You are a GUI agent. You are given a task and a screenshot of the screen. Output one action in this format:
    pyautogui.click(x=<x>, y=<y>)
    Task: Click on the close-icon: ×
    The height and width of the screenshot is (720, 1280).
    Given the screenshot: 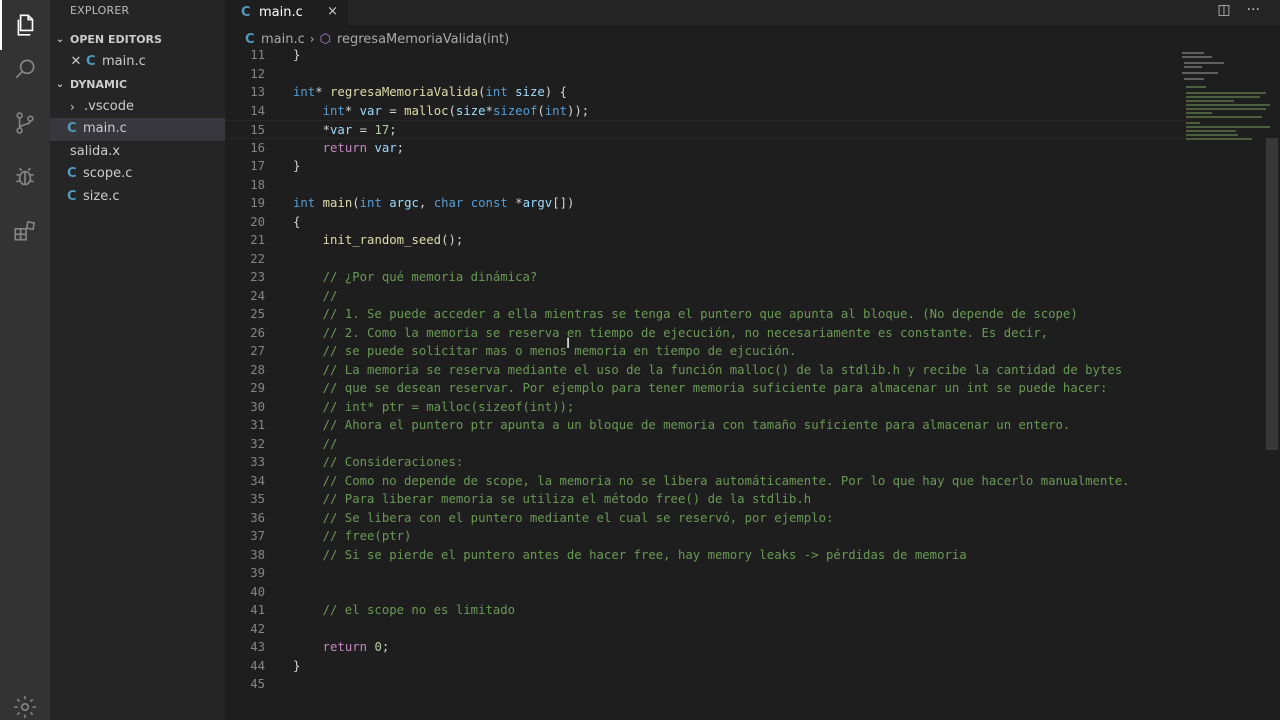 What is the action you would take?
    pyautogui.click(x=332, y=11)
    